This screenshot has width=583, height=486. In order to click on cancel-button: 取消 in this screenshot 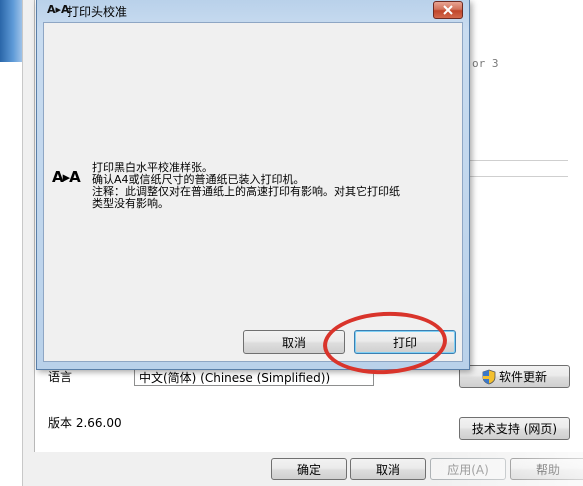, I will do `click(388, 469)`.